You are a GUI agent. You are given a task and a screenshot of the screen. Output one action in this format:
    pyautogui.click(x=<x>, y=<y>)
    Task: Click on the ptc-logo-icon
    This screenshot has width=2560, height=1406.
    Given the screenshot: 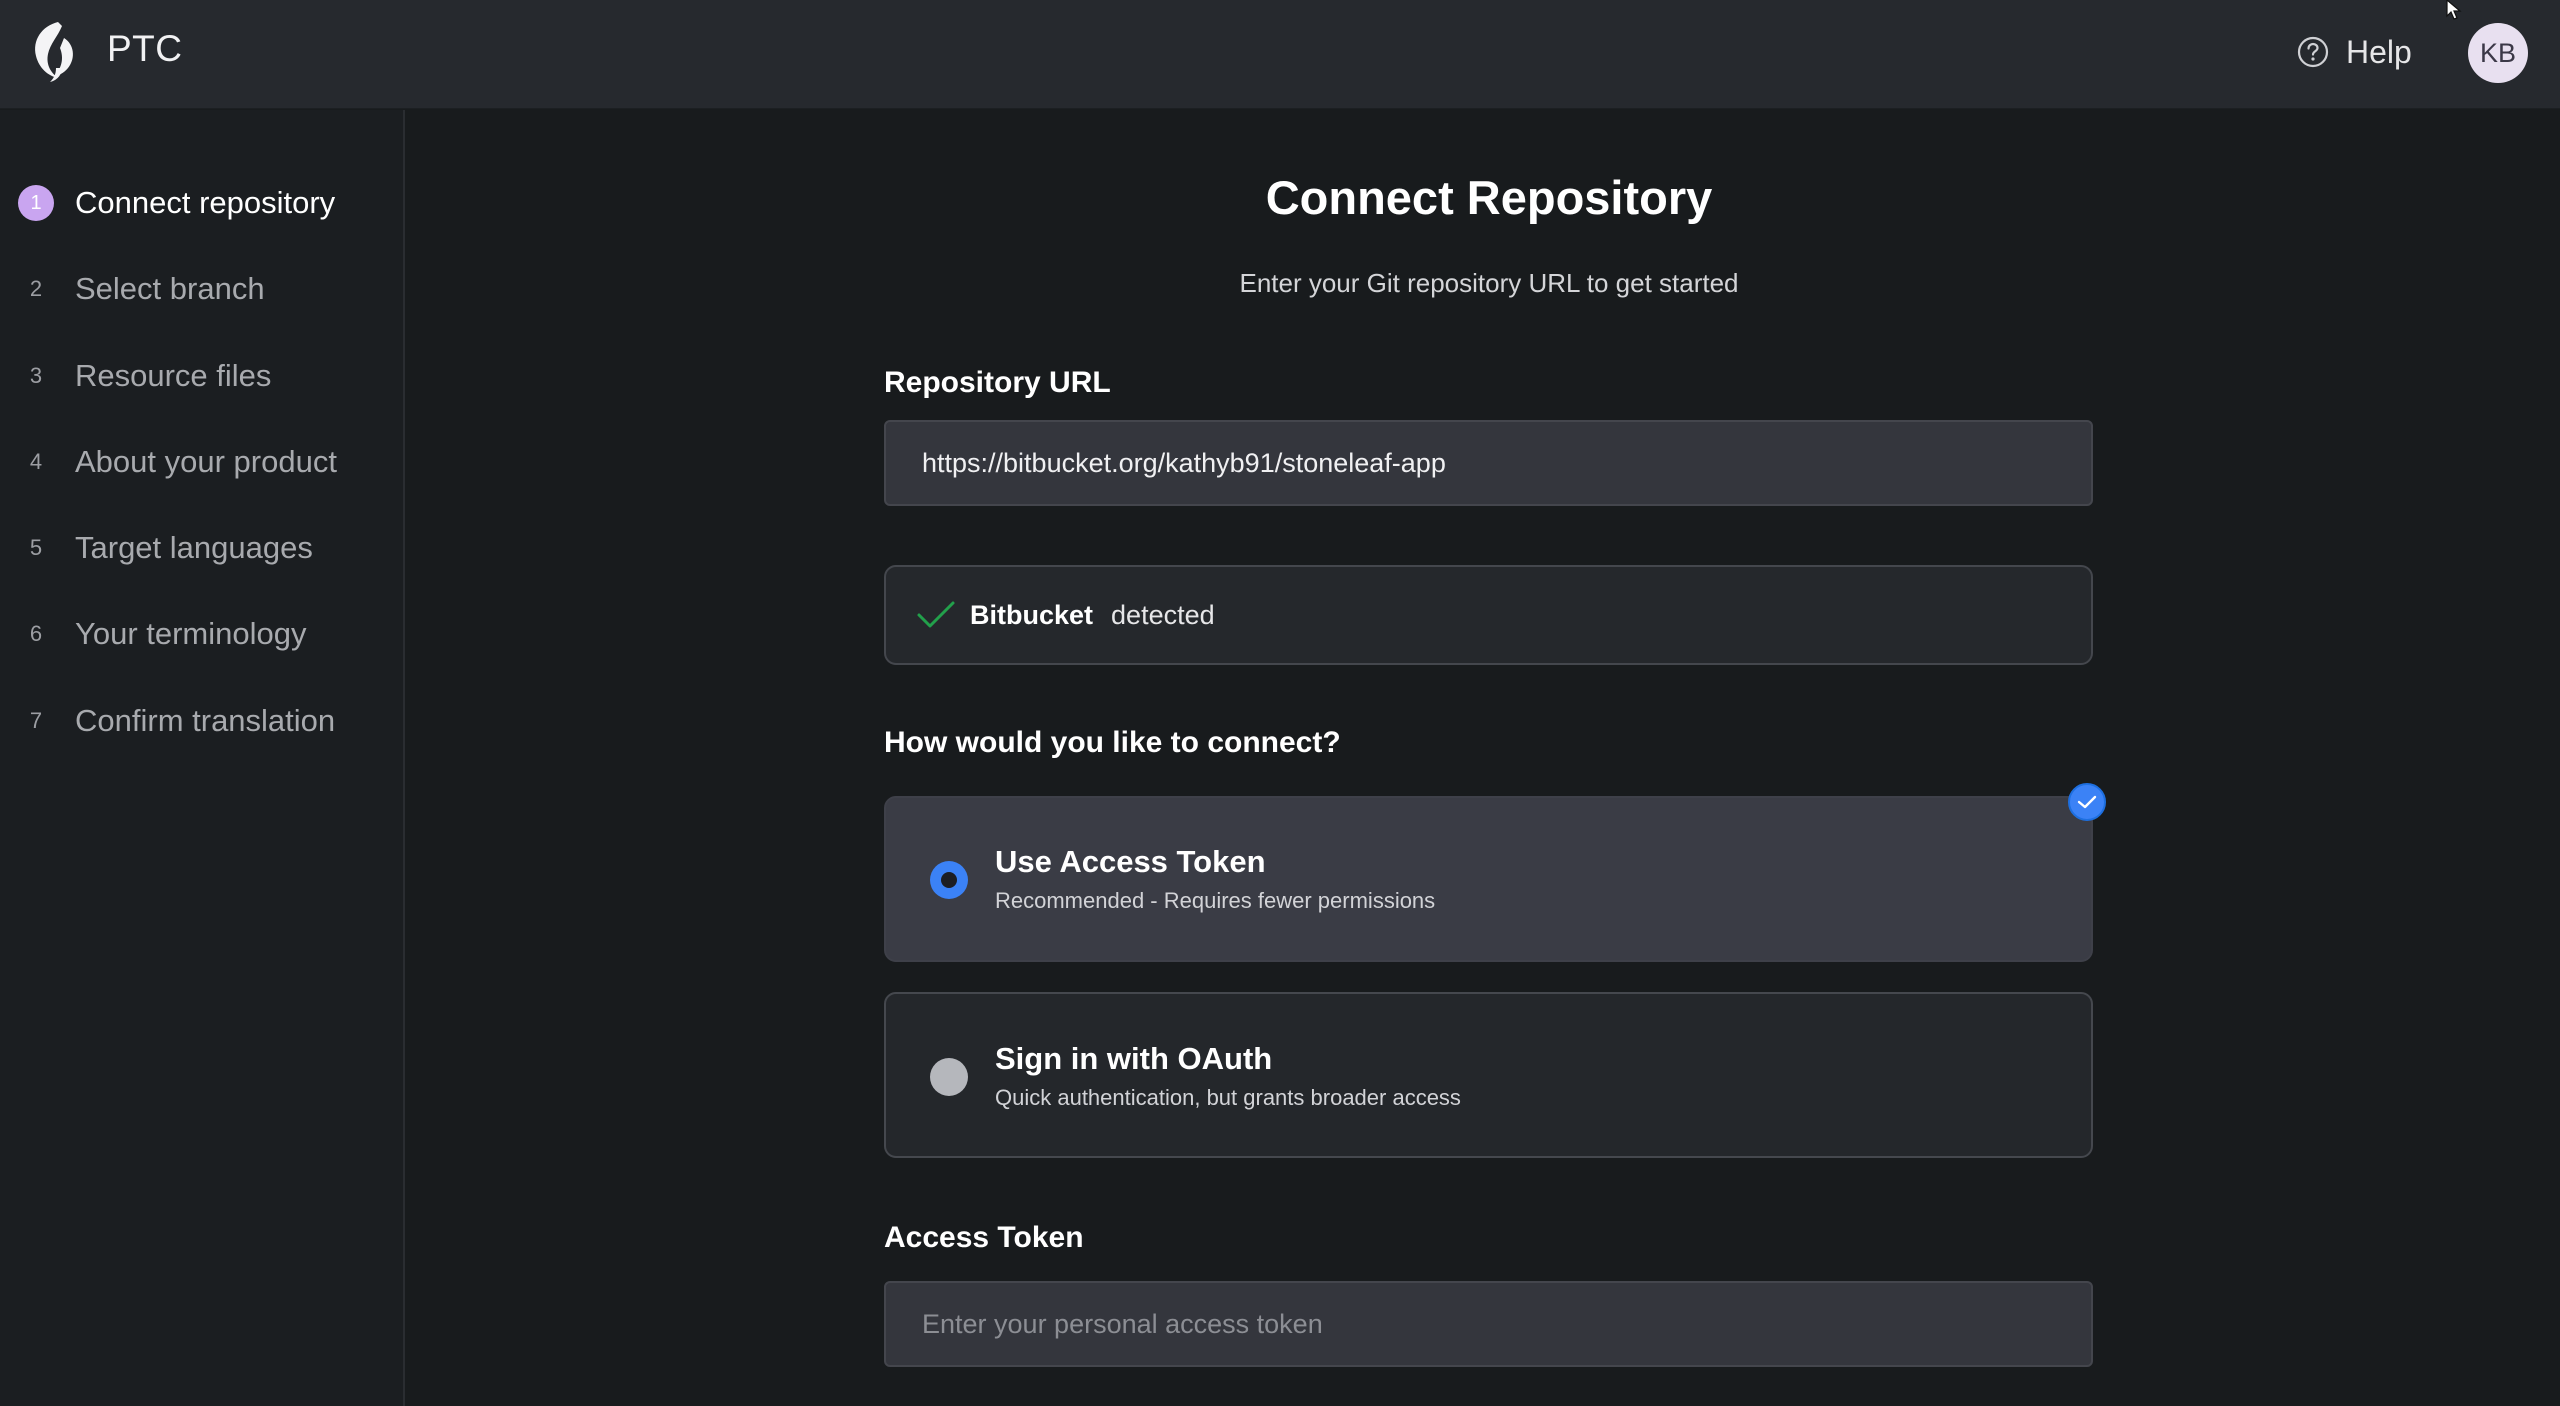 What is the action you would take?
    pyautogui.click(x=56, y=51)
    